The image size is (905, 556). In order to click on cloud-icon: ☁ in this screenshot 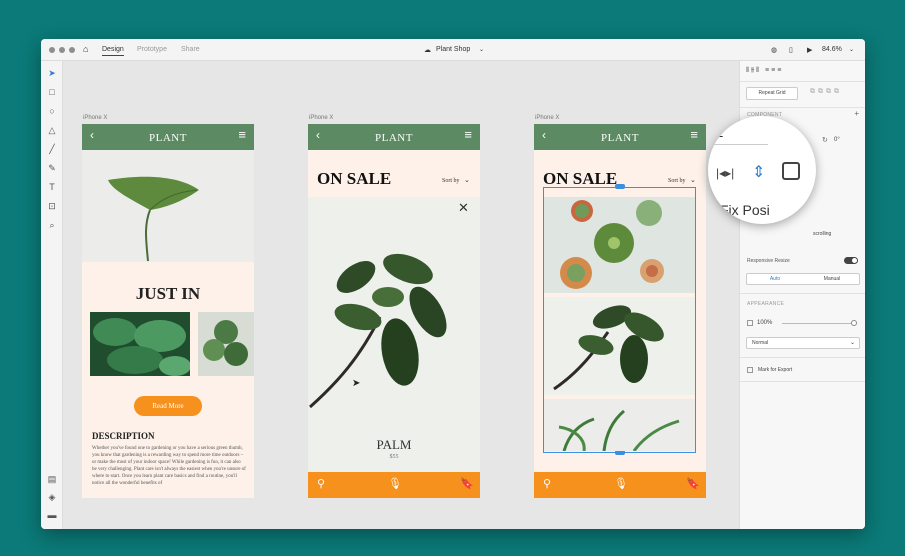, I will do `click(427, 50)`.